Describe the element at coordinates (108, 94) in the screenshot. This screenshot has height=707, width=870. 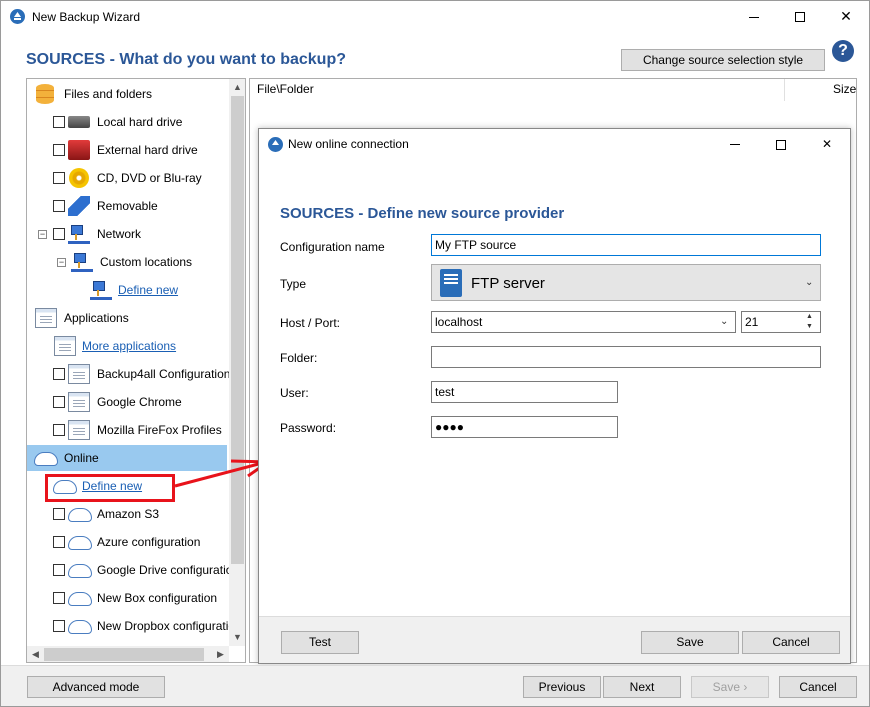
I see `tree-item-label: Files and folders` at that location.